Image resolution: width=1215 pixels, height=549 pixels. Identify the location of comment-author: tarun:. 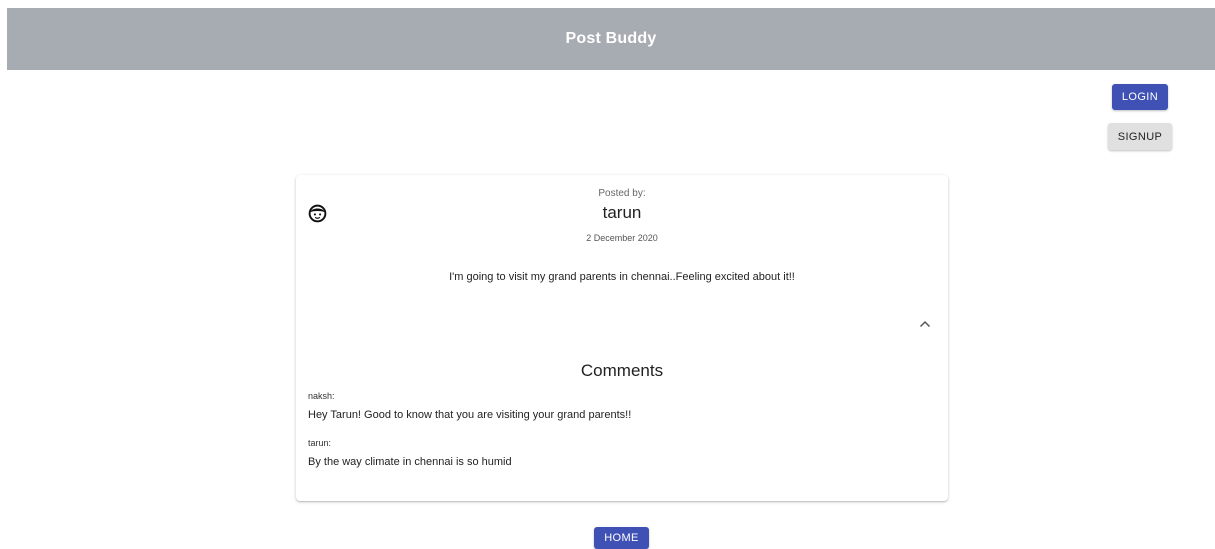
(320, 443).